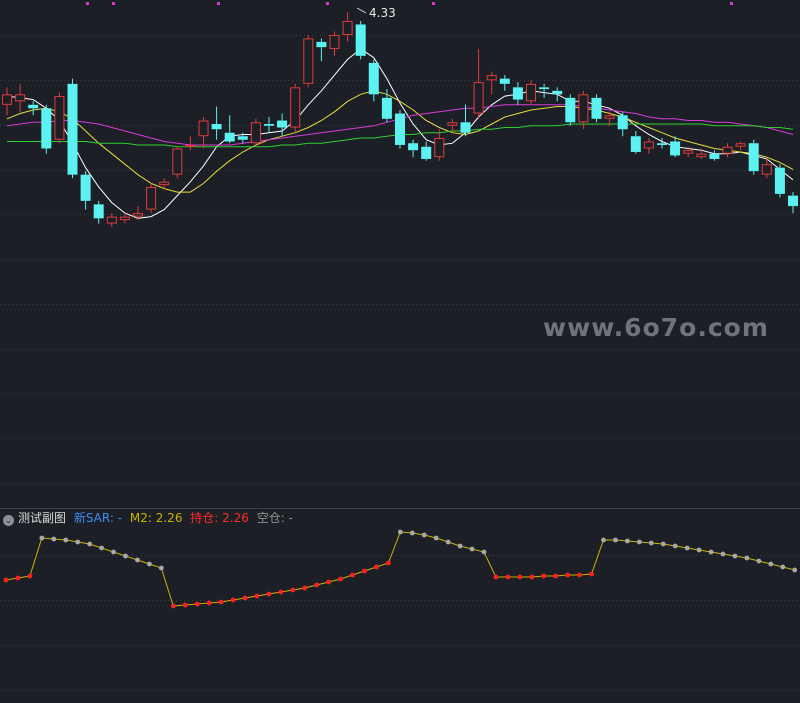 The image size is (800, 703). I want to click on sar-value: 新SAR: -, so click(98, 518).